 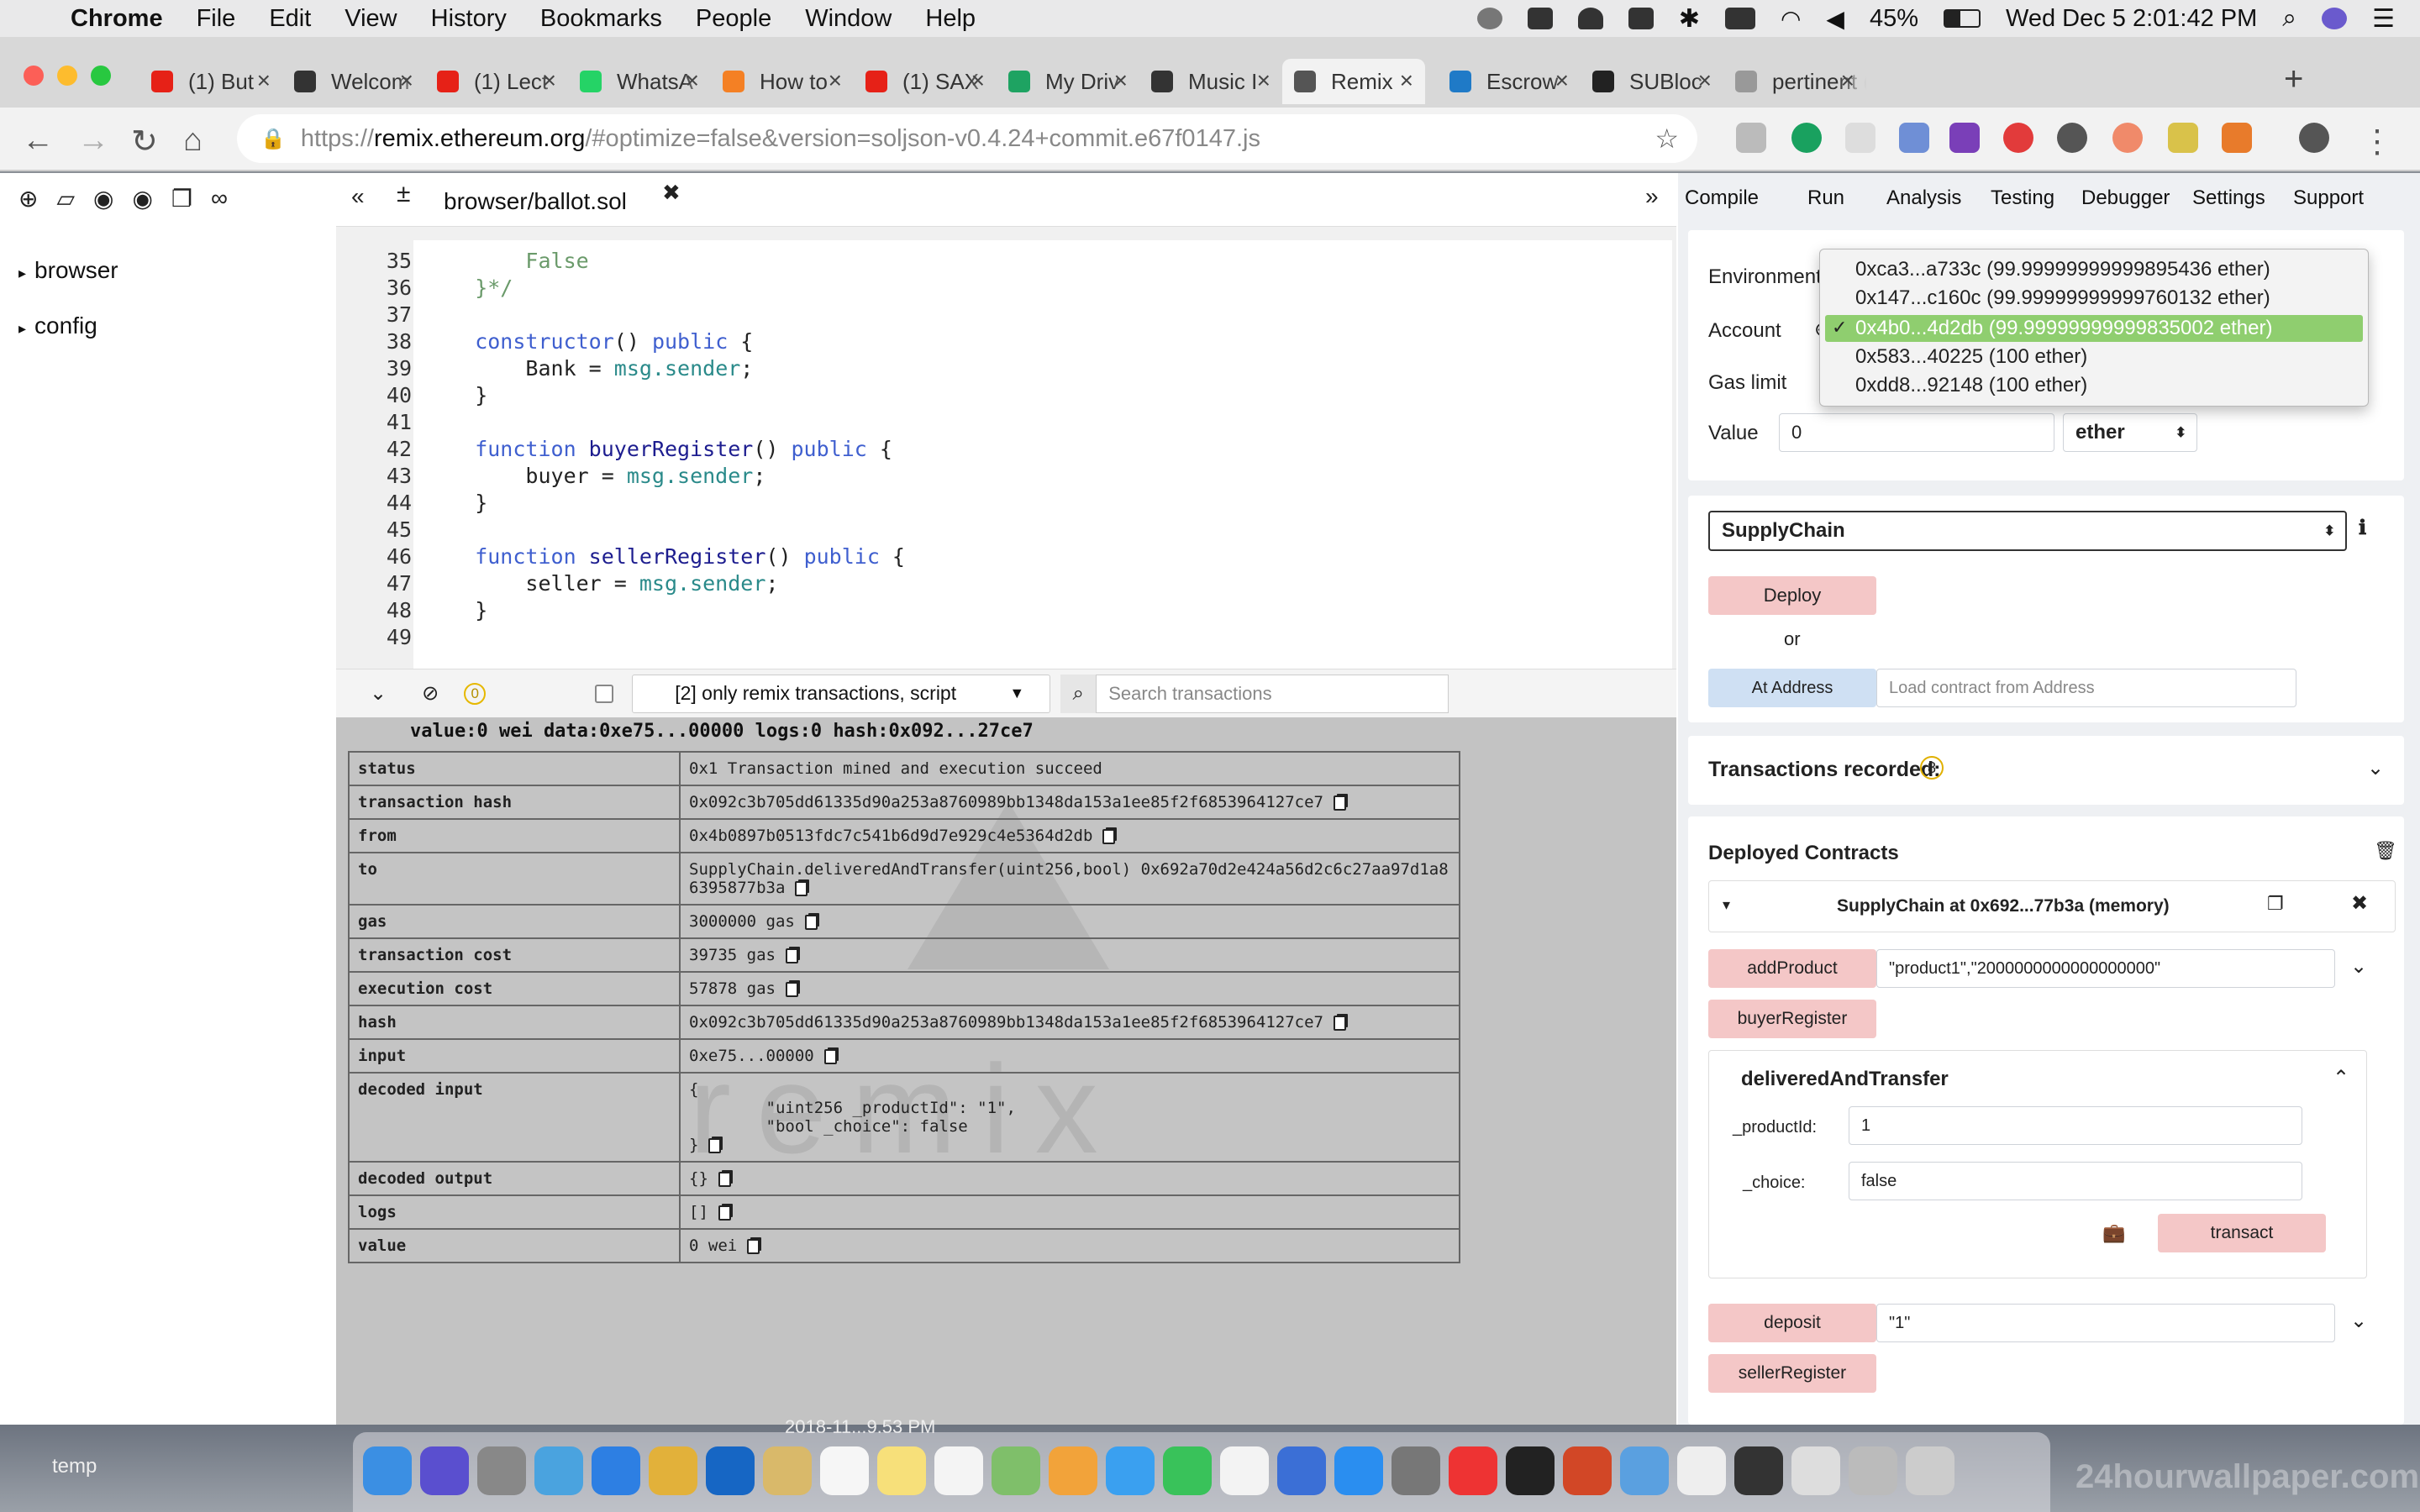 What do you see at coordinates (951, 19) in the screenshot?
I see `menu-help: Help` at bounding box center [951, 19].